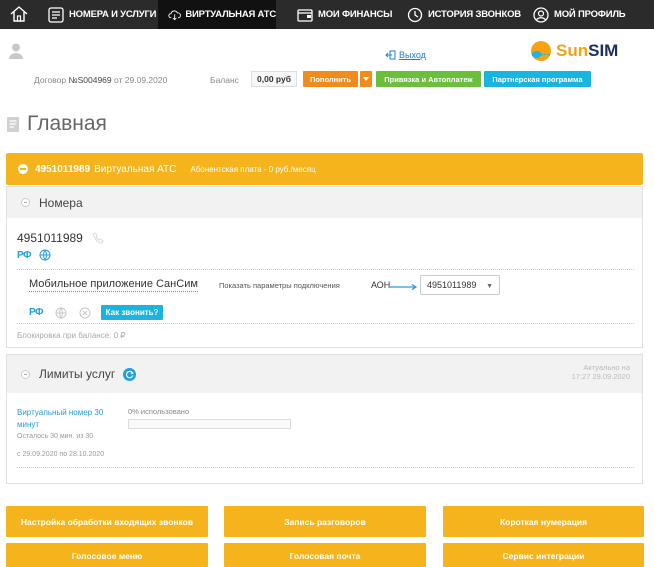 The height and width of the screenshot is (567, 654). Describe the element at coordinates (107, 555) in the screenshot. I see `voice-menu-button: Голосовое меню` at that location.